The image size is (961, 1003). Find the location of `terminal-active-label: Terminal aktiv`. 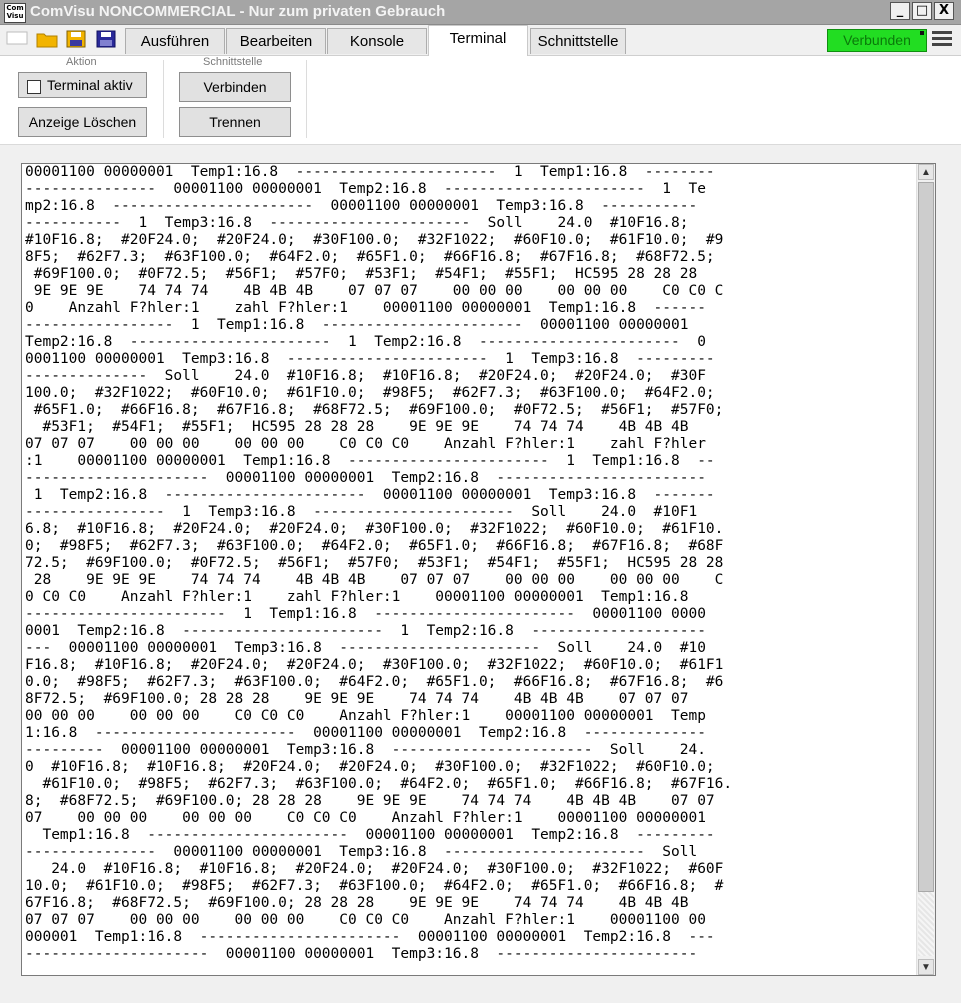

terminal-active-label: Terminal aktiv is located at coordinates (90, 85).